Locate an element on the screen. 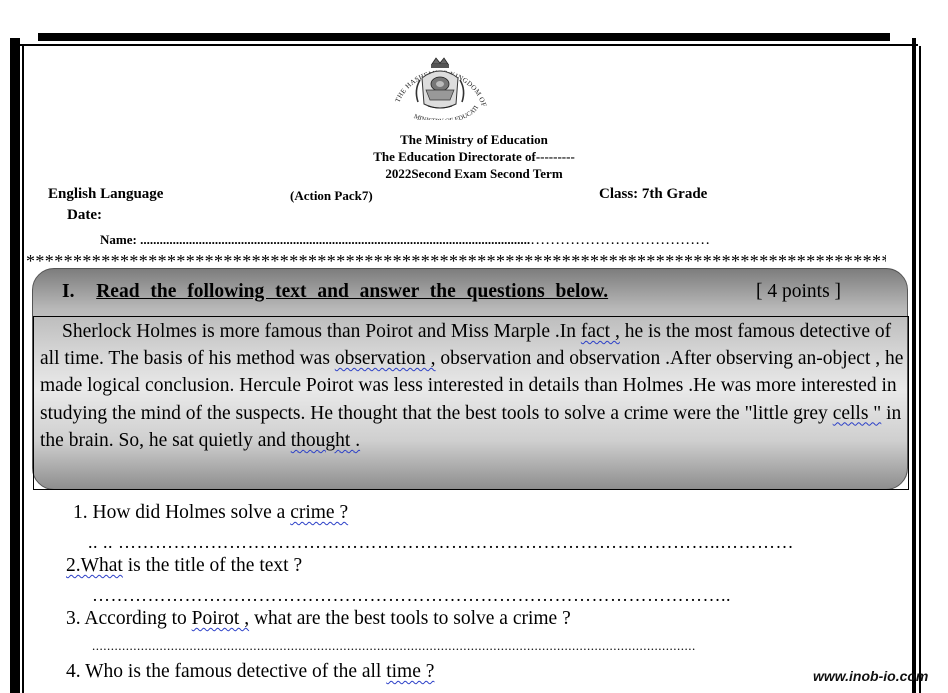 This screenshot has width=948, height=693. question-1: 1. How did Holmes solve a crime ? is located at coordinates (210, 513).